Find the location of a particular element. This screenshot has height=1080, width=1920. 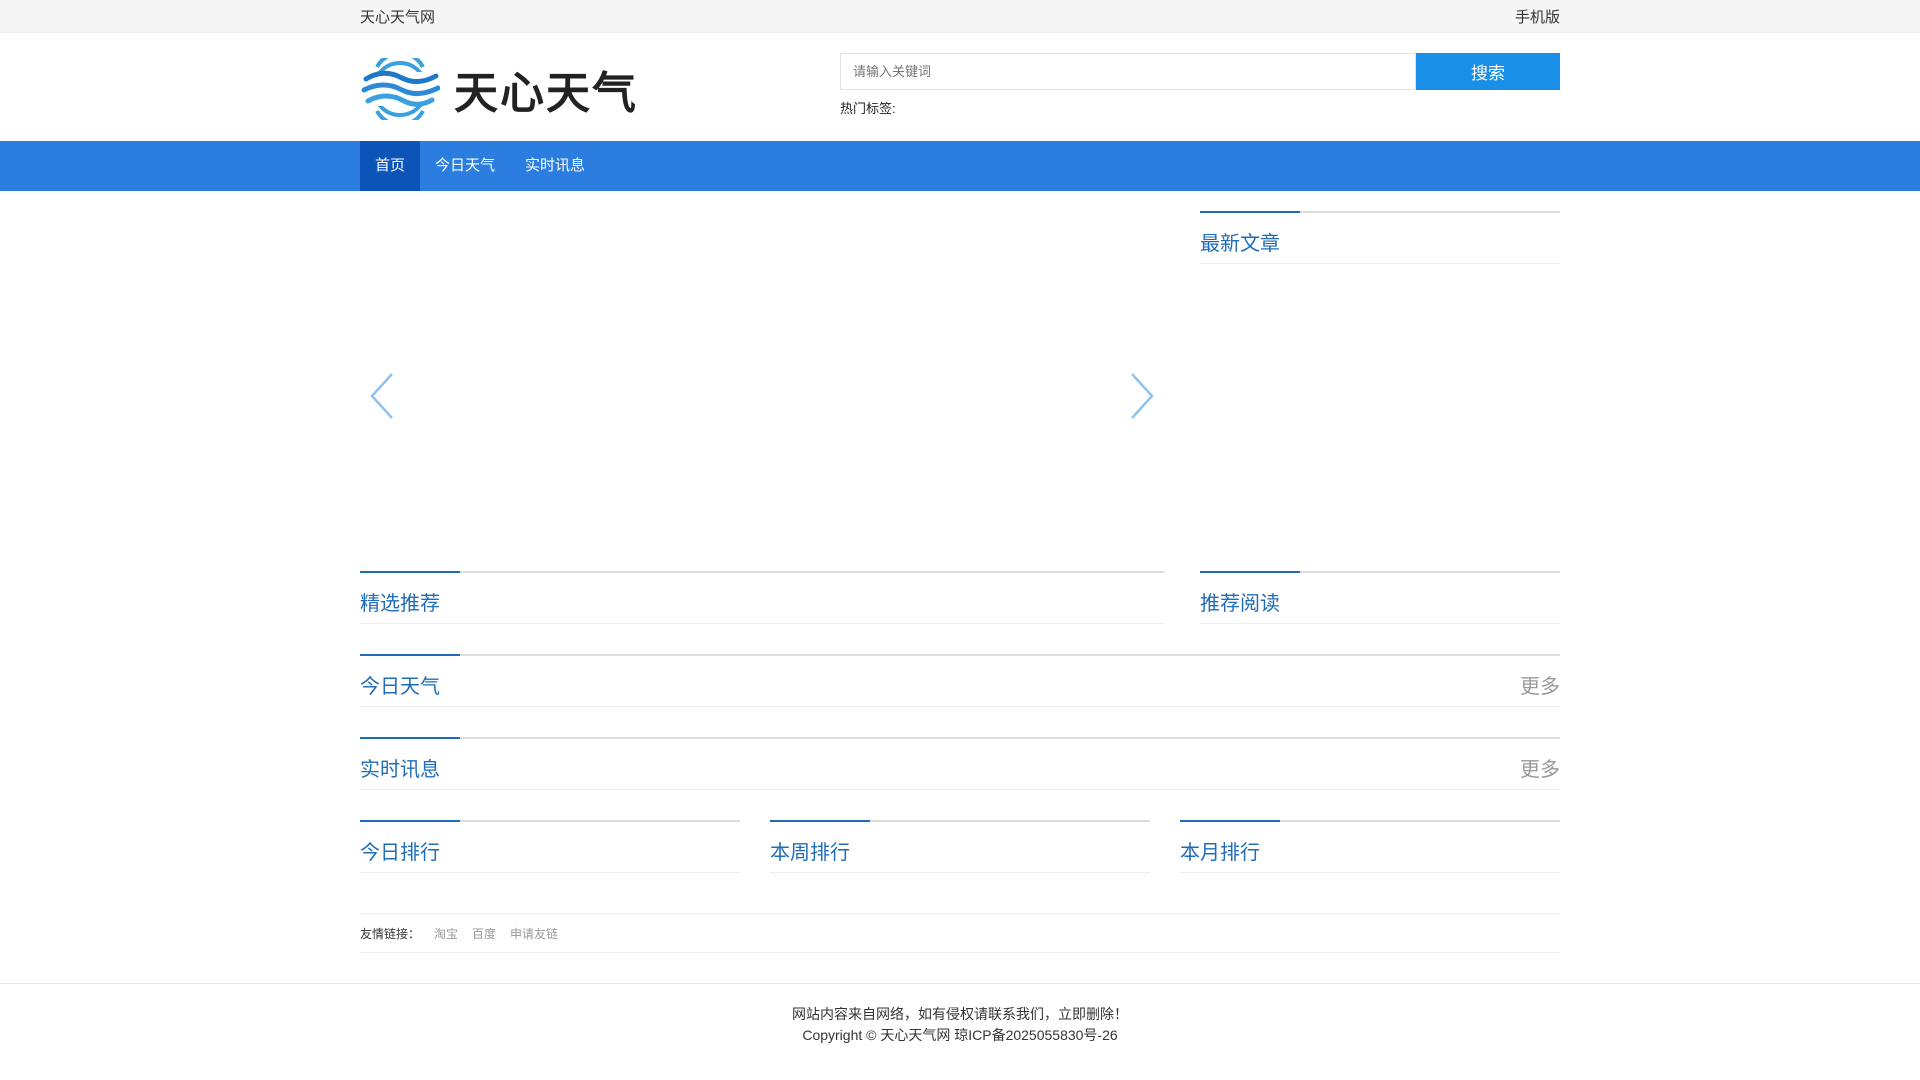

image-slider is located at coordinates (762, 381).